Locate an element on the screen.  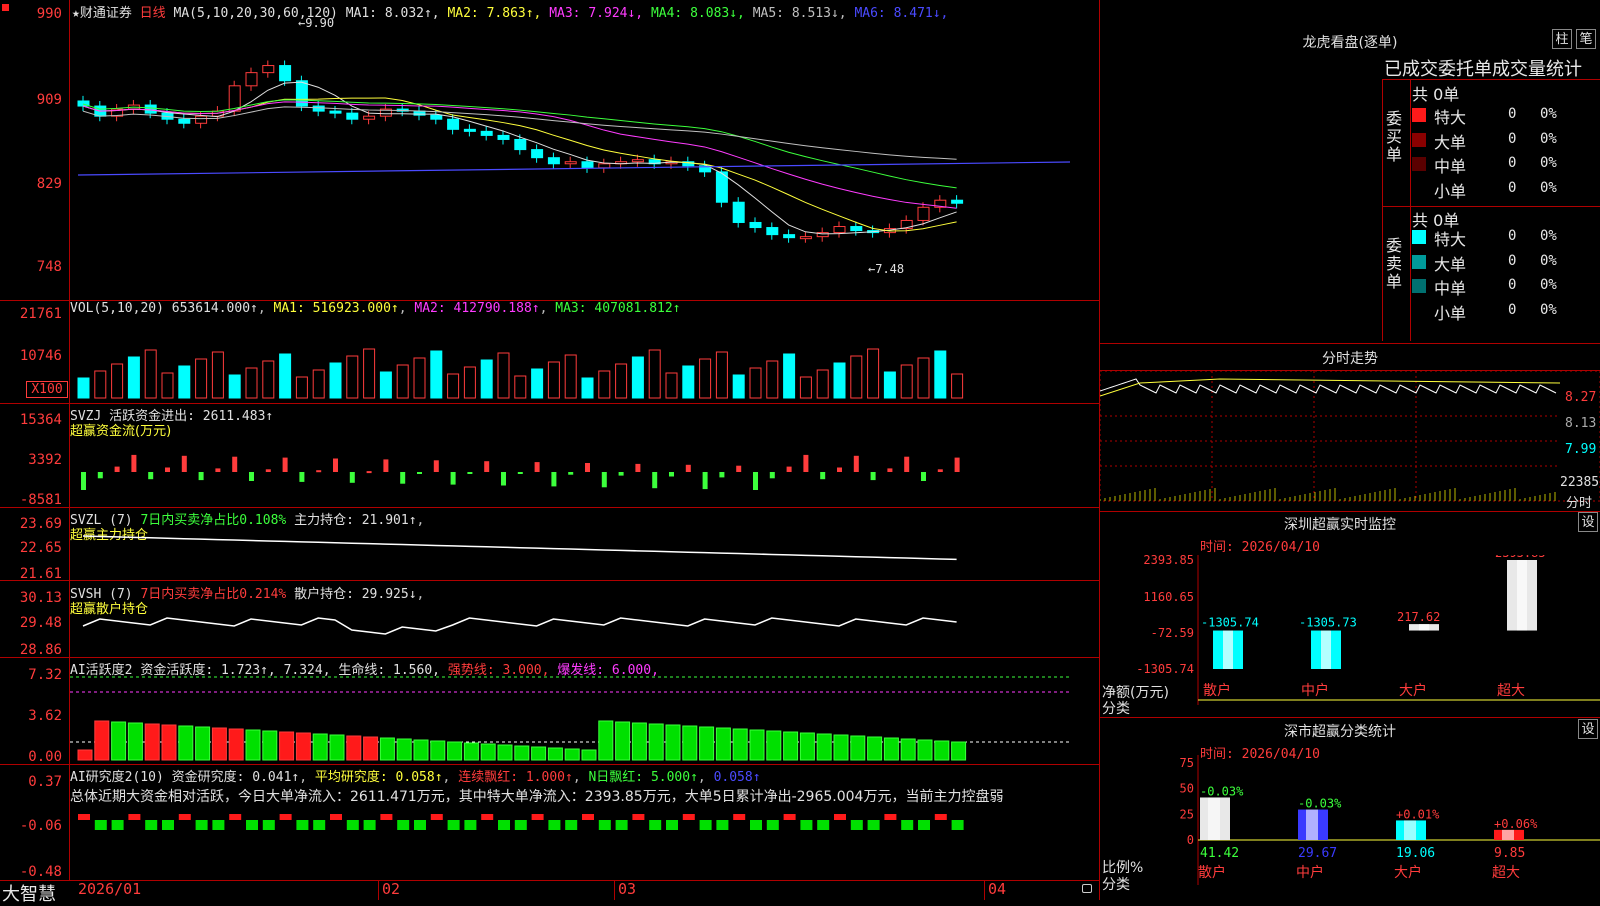
monitor-y-tick: 1160.65 is located at coordinates (1168, 597).